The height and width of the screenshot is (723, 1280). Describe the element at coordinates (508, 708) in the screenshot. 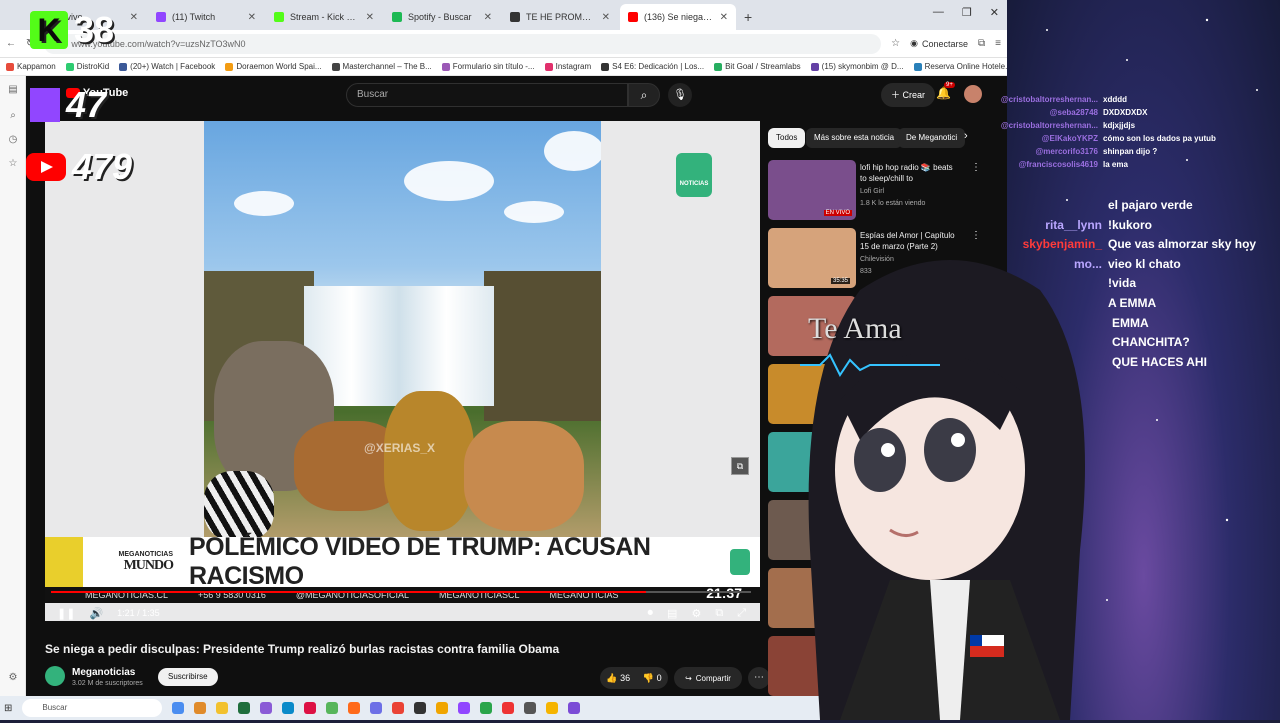

I see `opera-icon` at that location.